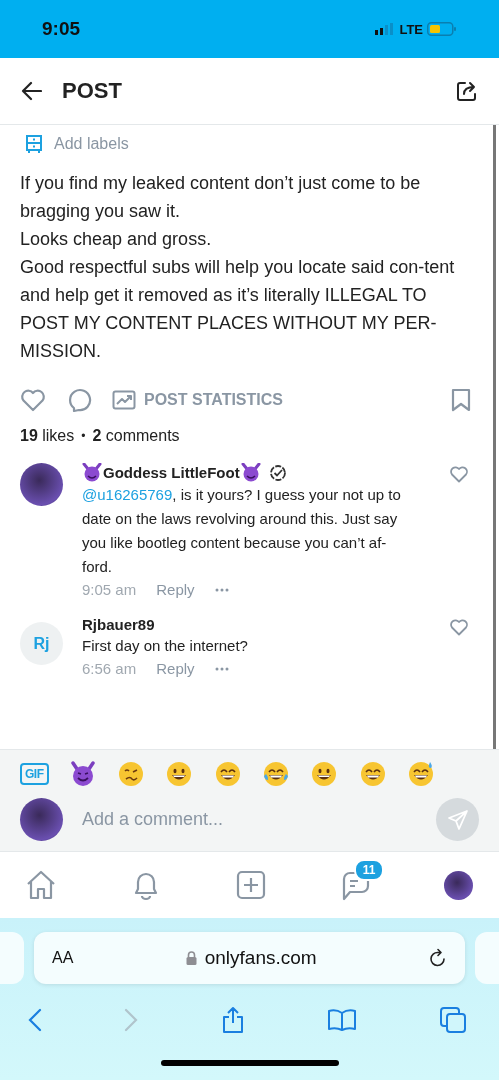 The height and width of the screenshot is (1080, 499). I want to click on comment-icon, so click(79, 400).